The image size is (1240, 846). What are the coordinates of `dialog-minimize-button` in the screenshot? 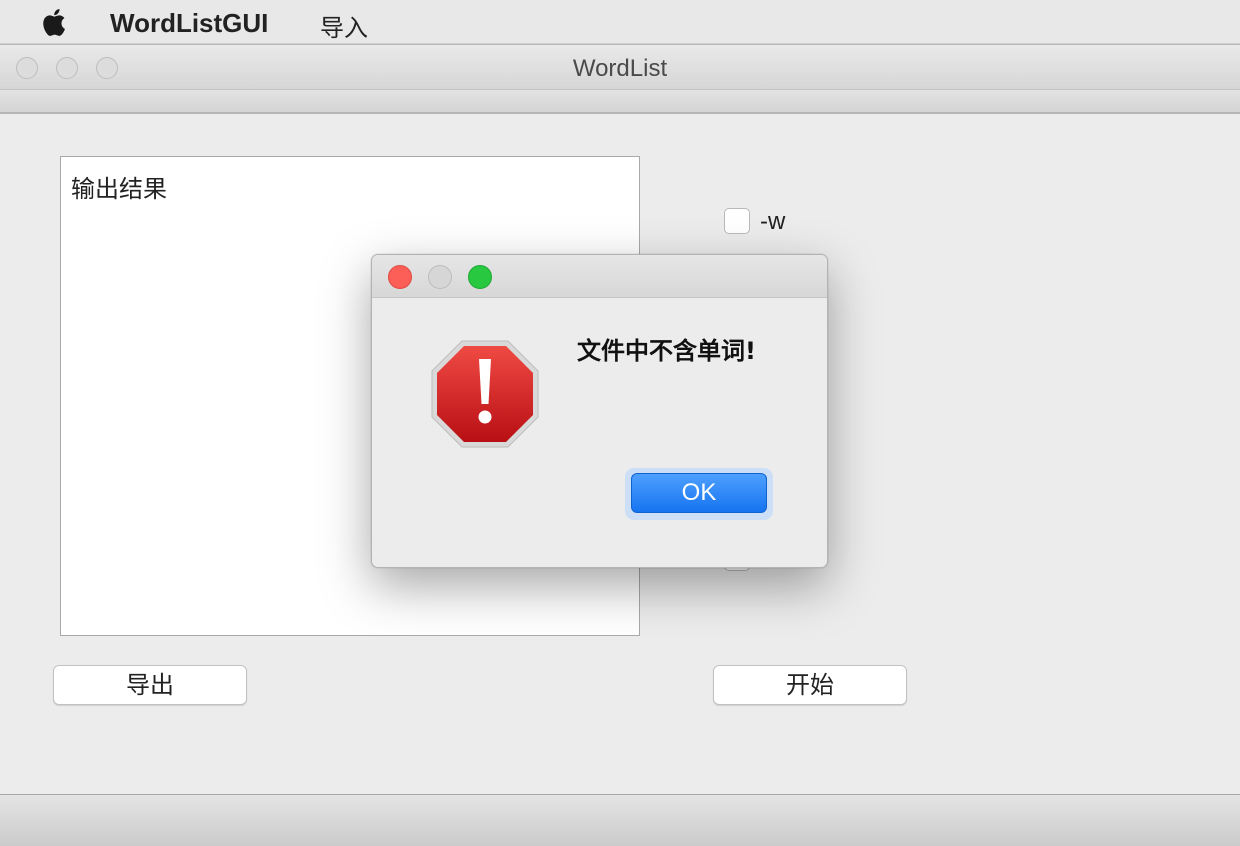 It's located at (440, 277).